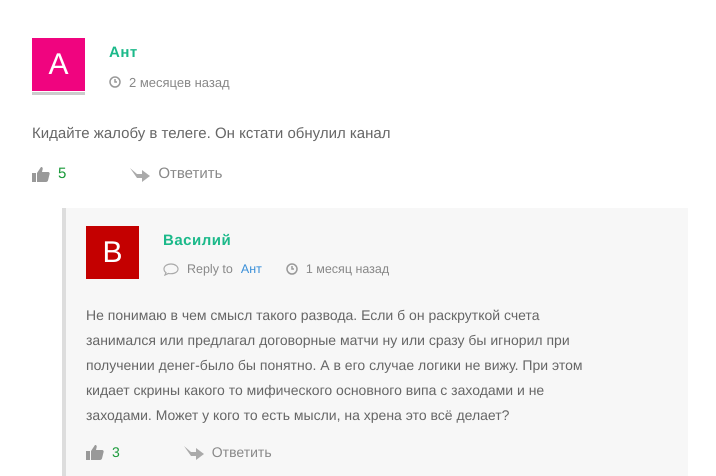 The width and height of the screenshot is (716, 476). What do you see at coordinates (116, 452) in the screenshot?
I see `like-count: 3` at bounding box center [116, 452].